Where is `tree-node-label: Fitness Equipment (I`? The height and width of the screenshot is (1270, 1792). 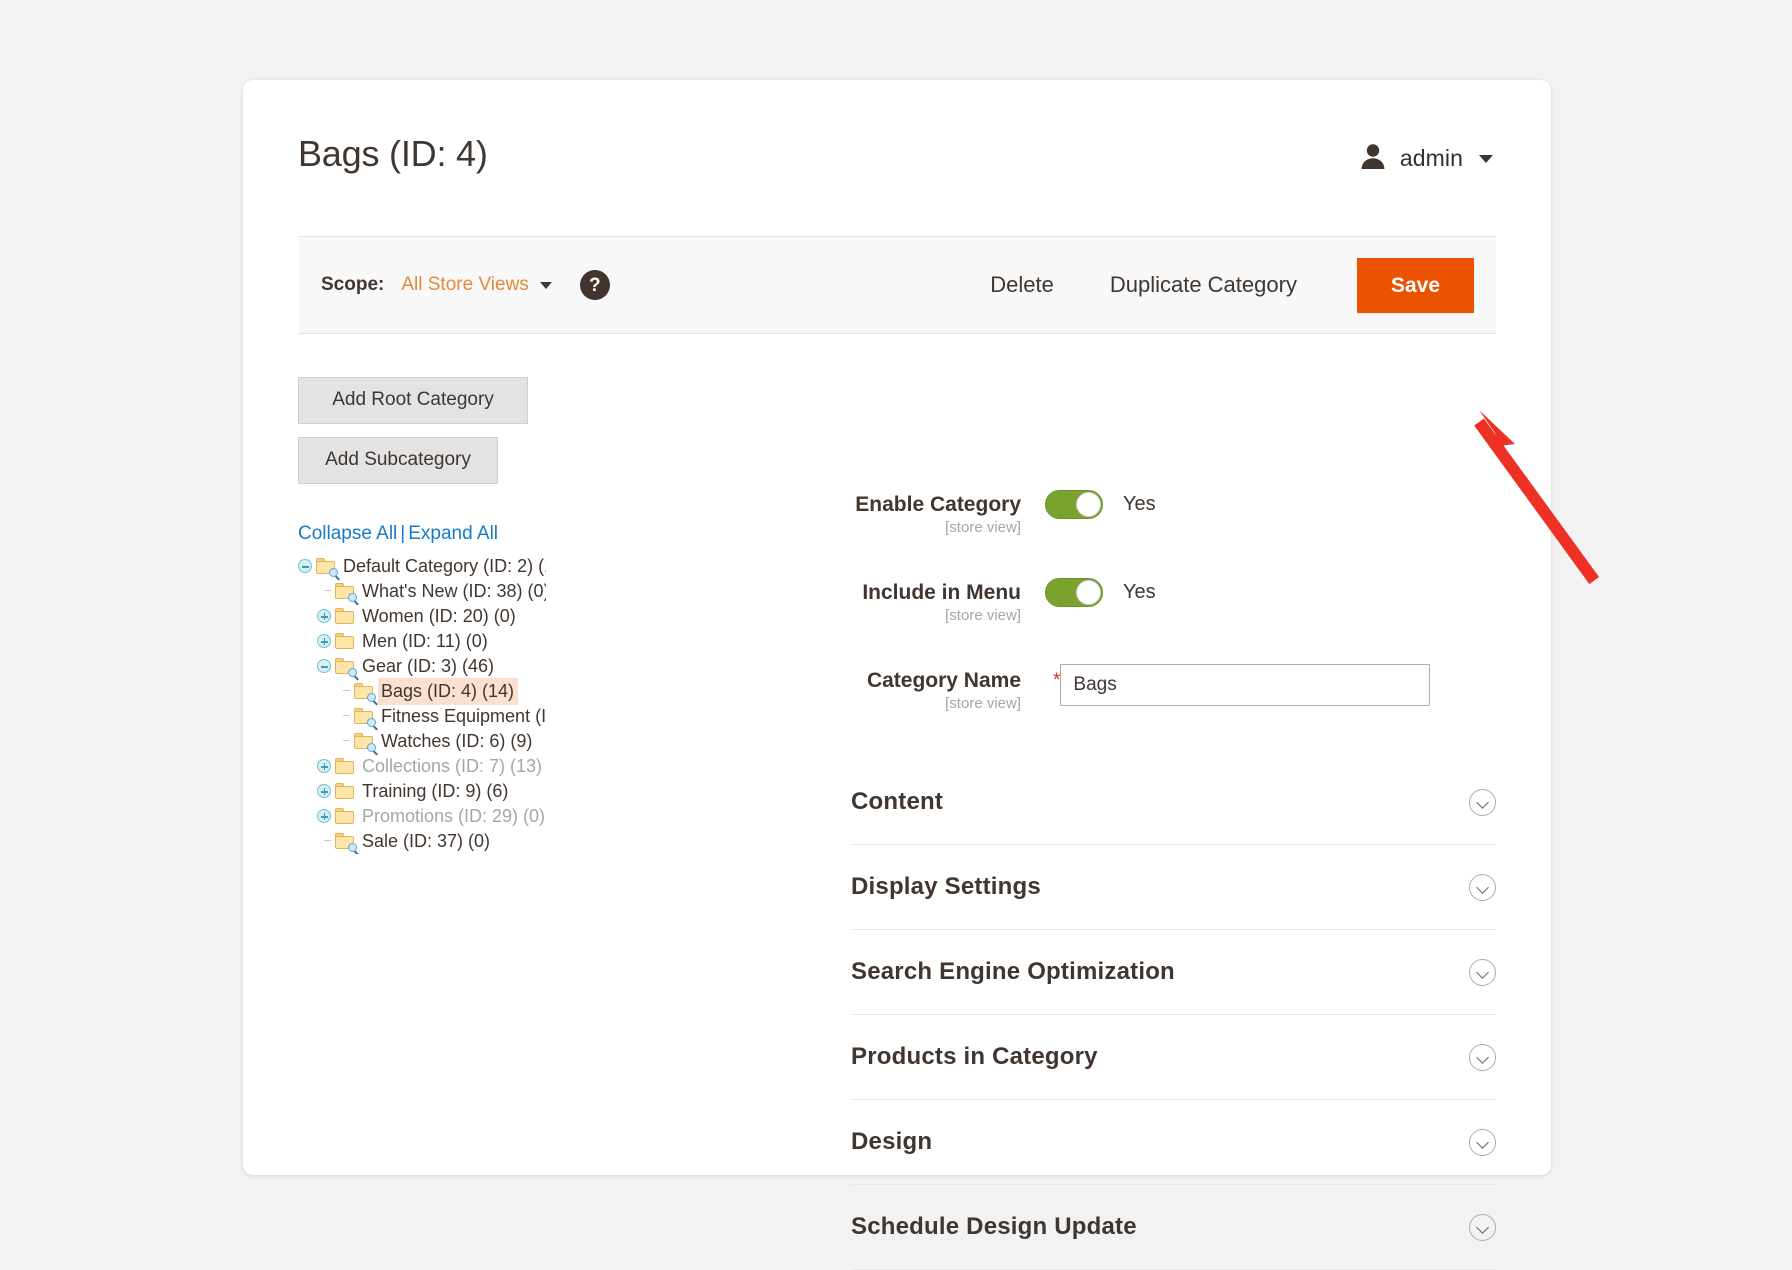
tree-node-label: Fitness Equipment (I is located at coordinates (463, 715).